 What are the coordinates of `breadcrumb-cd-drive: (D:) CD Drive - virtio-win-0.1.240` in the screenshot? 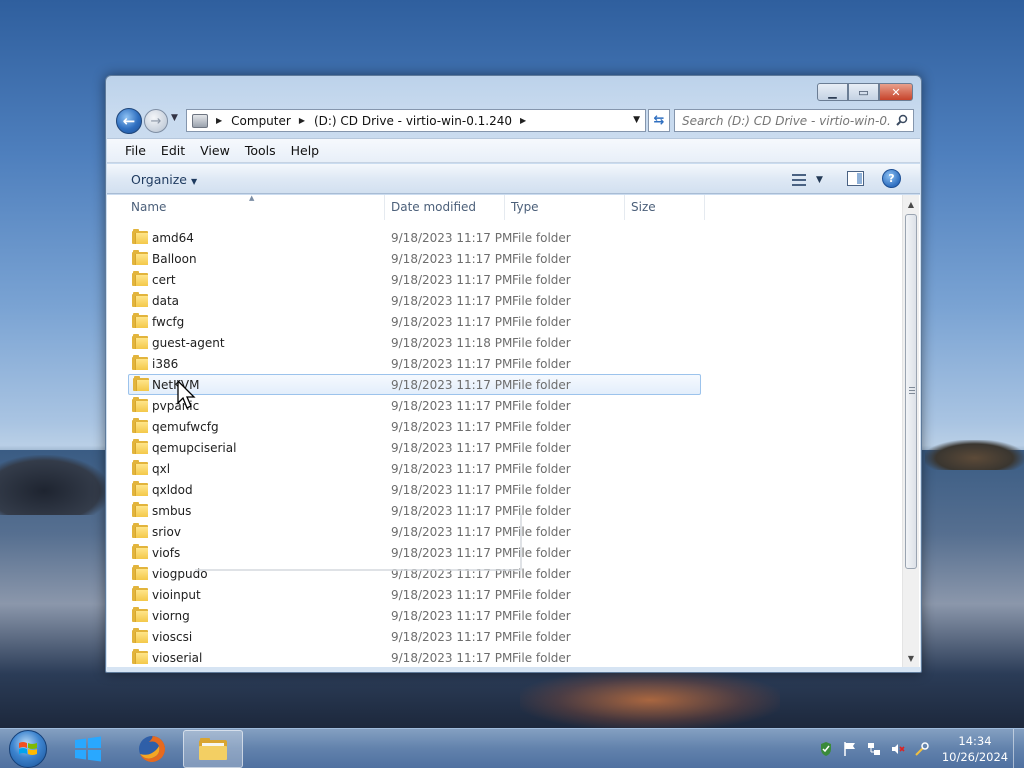 It's located at (413, 121).